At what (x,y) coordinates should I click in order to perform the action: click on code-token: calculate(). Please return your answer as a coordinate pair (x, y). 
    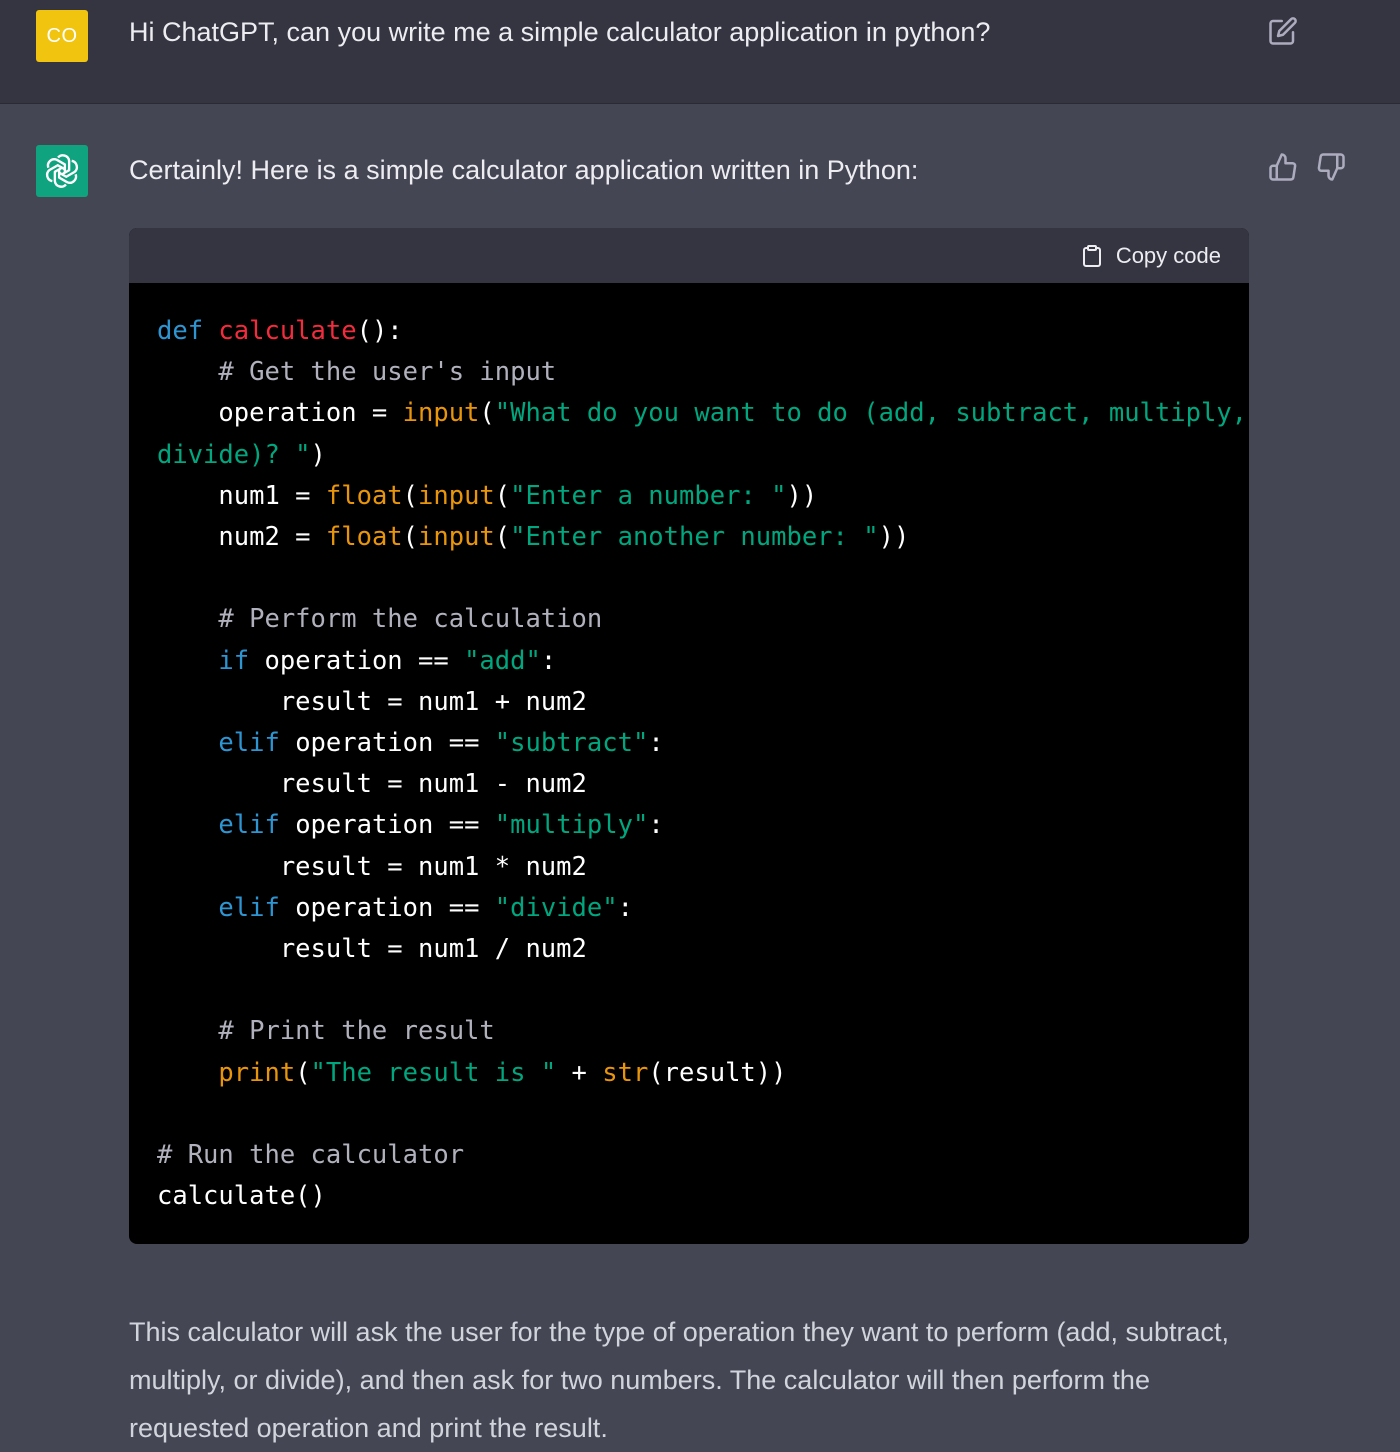
    Looking at the image, I should click on (241, 1196).